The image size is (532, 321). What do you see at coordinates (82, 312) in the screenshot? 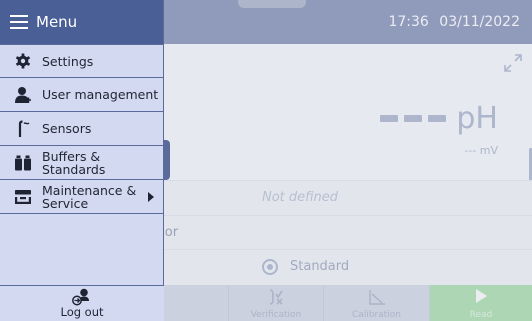
I see `logout-label: Log out` at bounding box center [82, 312].